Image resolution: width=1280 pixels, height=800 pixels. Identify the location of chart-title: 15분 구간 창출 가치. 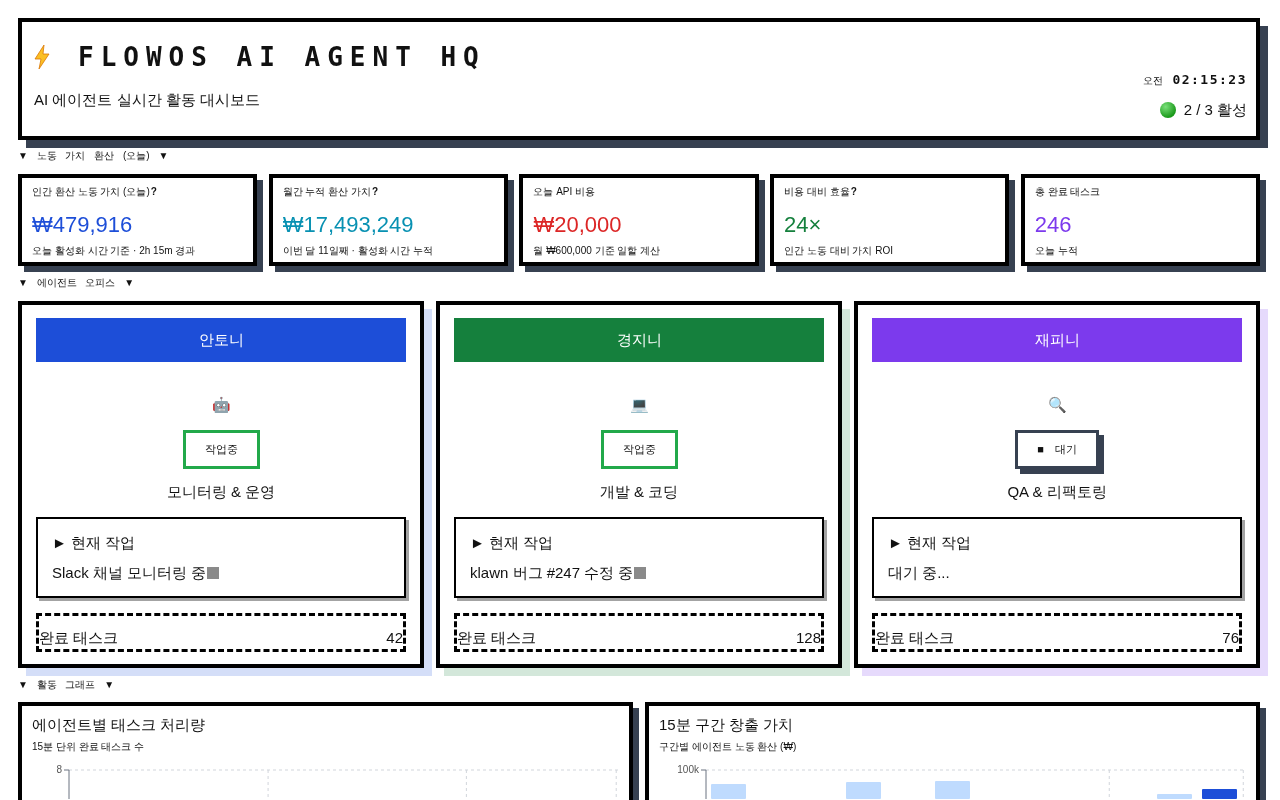
(727, 725).